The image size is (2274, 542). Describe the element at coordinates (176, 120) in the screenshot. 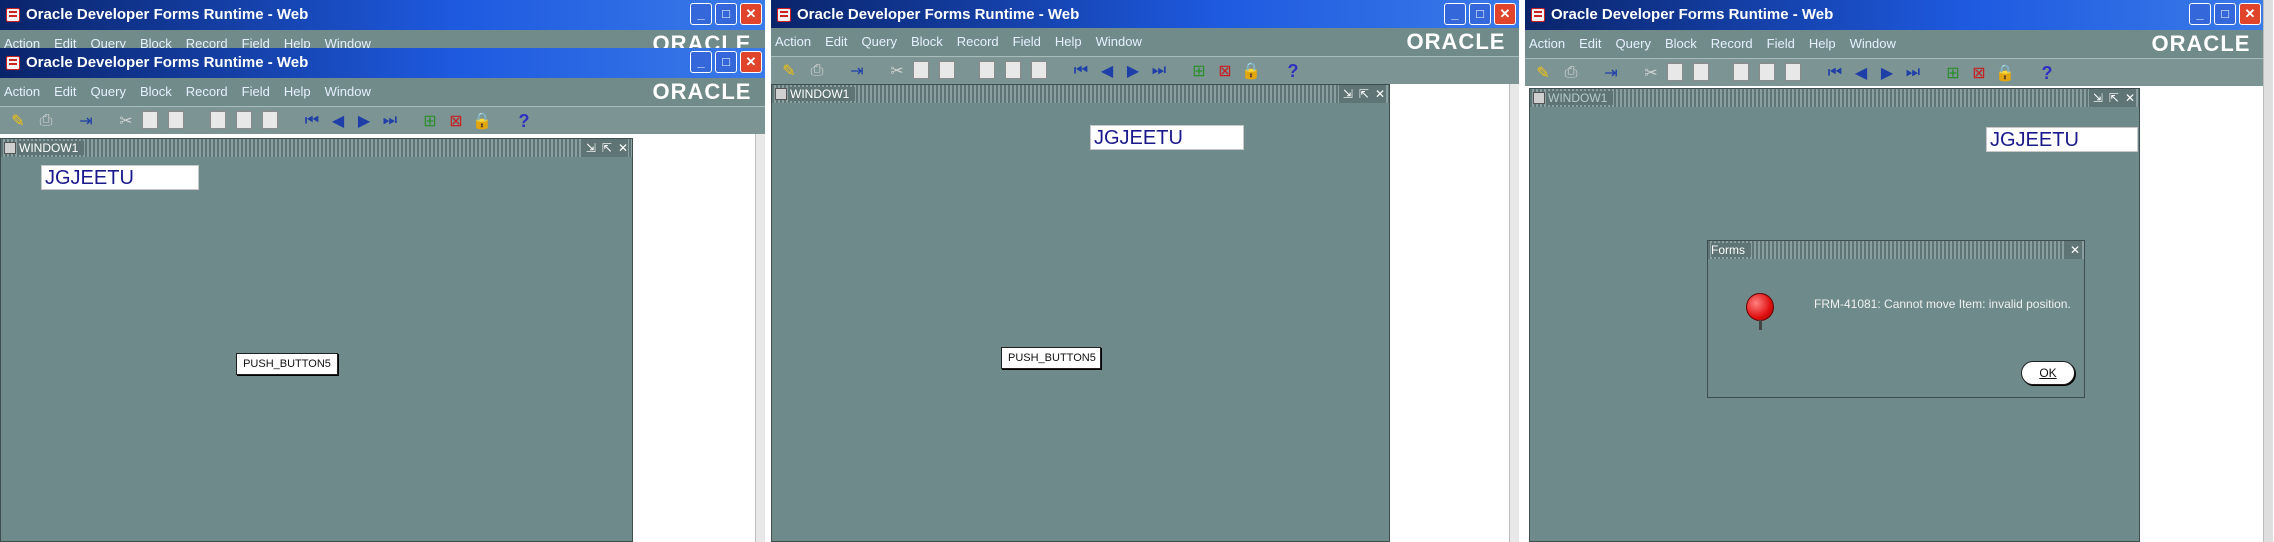

I see `paste-icon` at that location.